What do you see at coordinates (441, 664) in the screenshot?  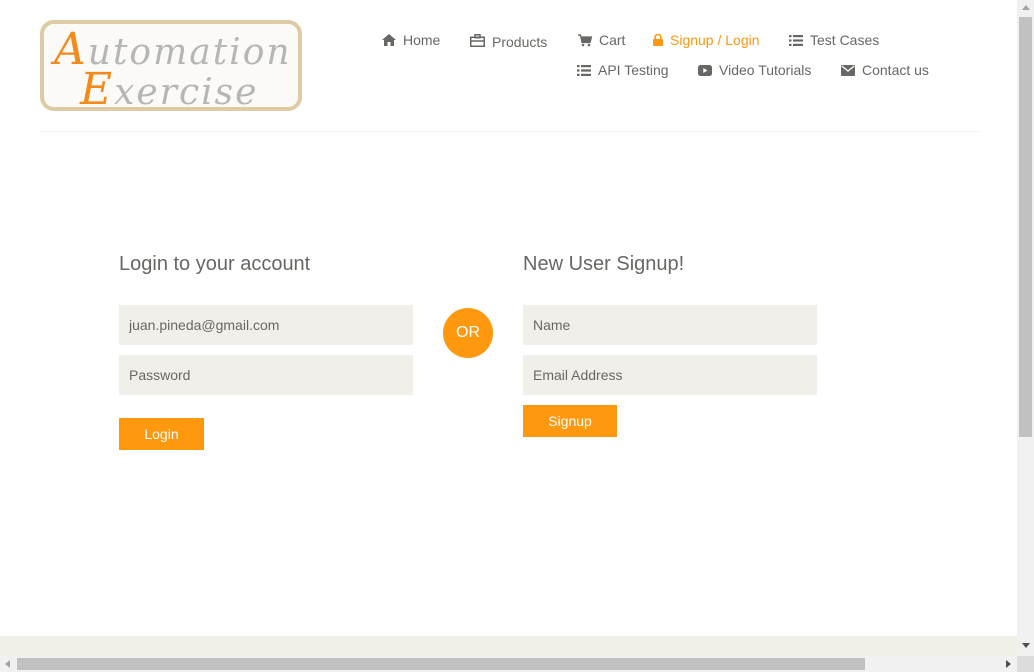 I see `horizontal-scrollbar-thumb` at bounding box center [441, 664].